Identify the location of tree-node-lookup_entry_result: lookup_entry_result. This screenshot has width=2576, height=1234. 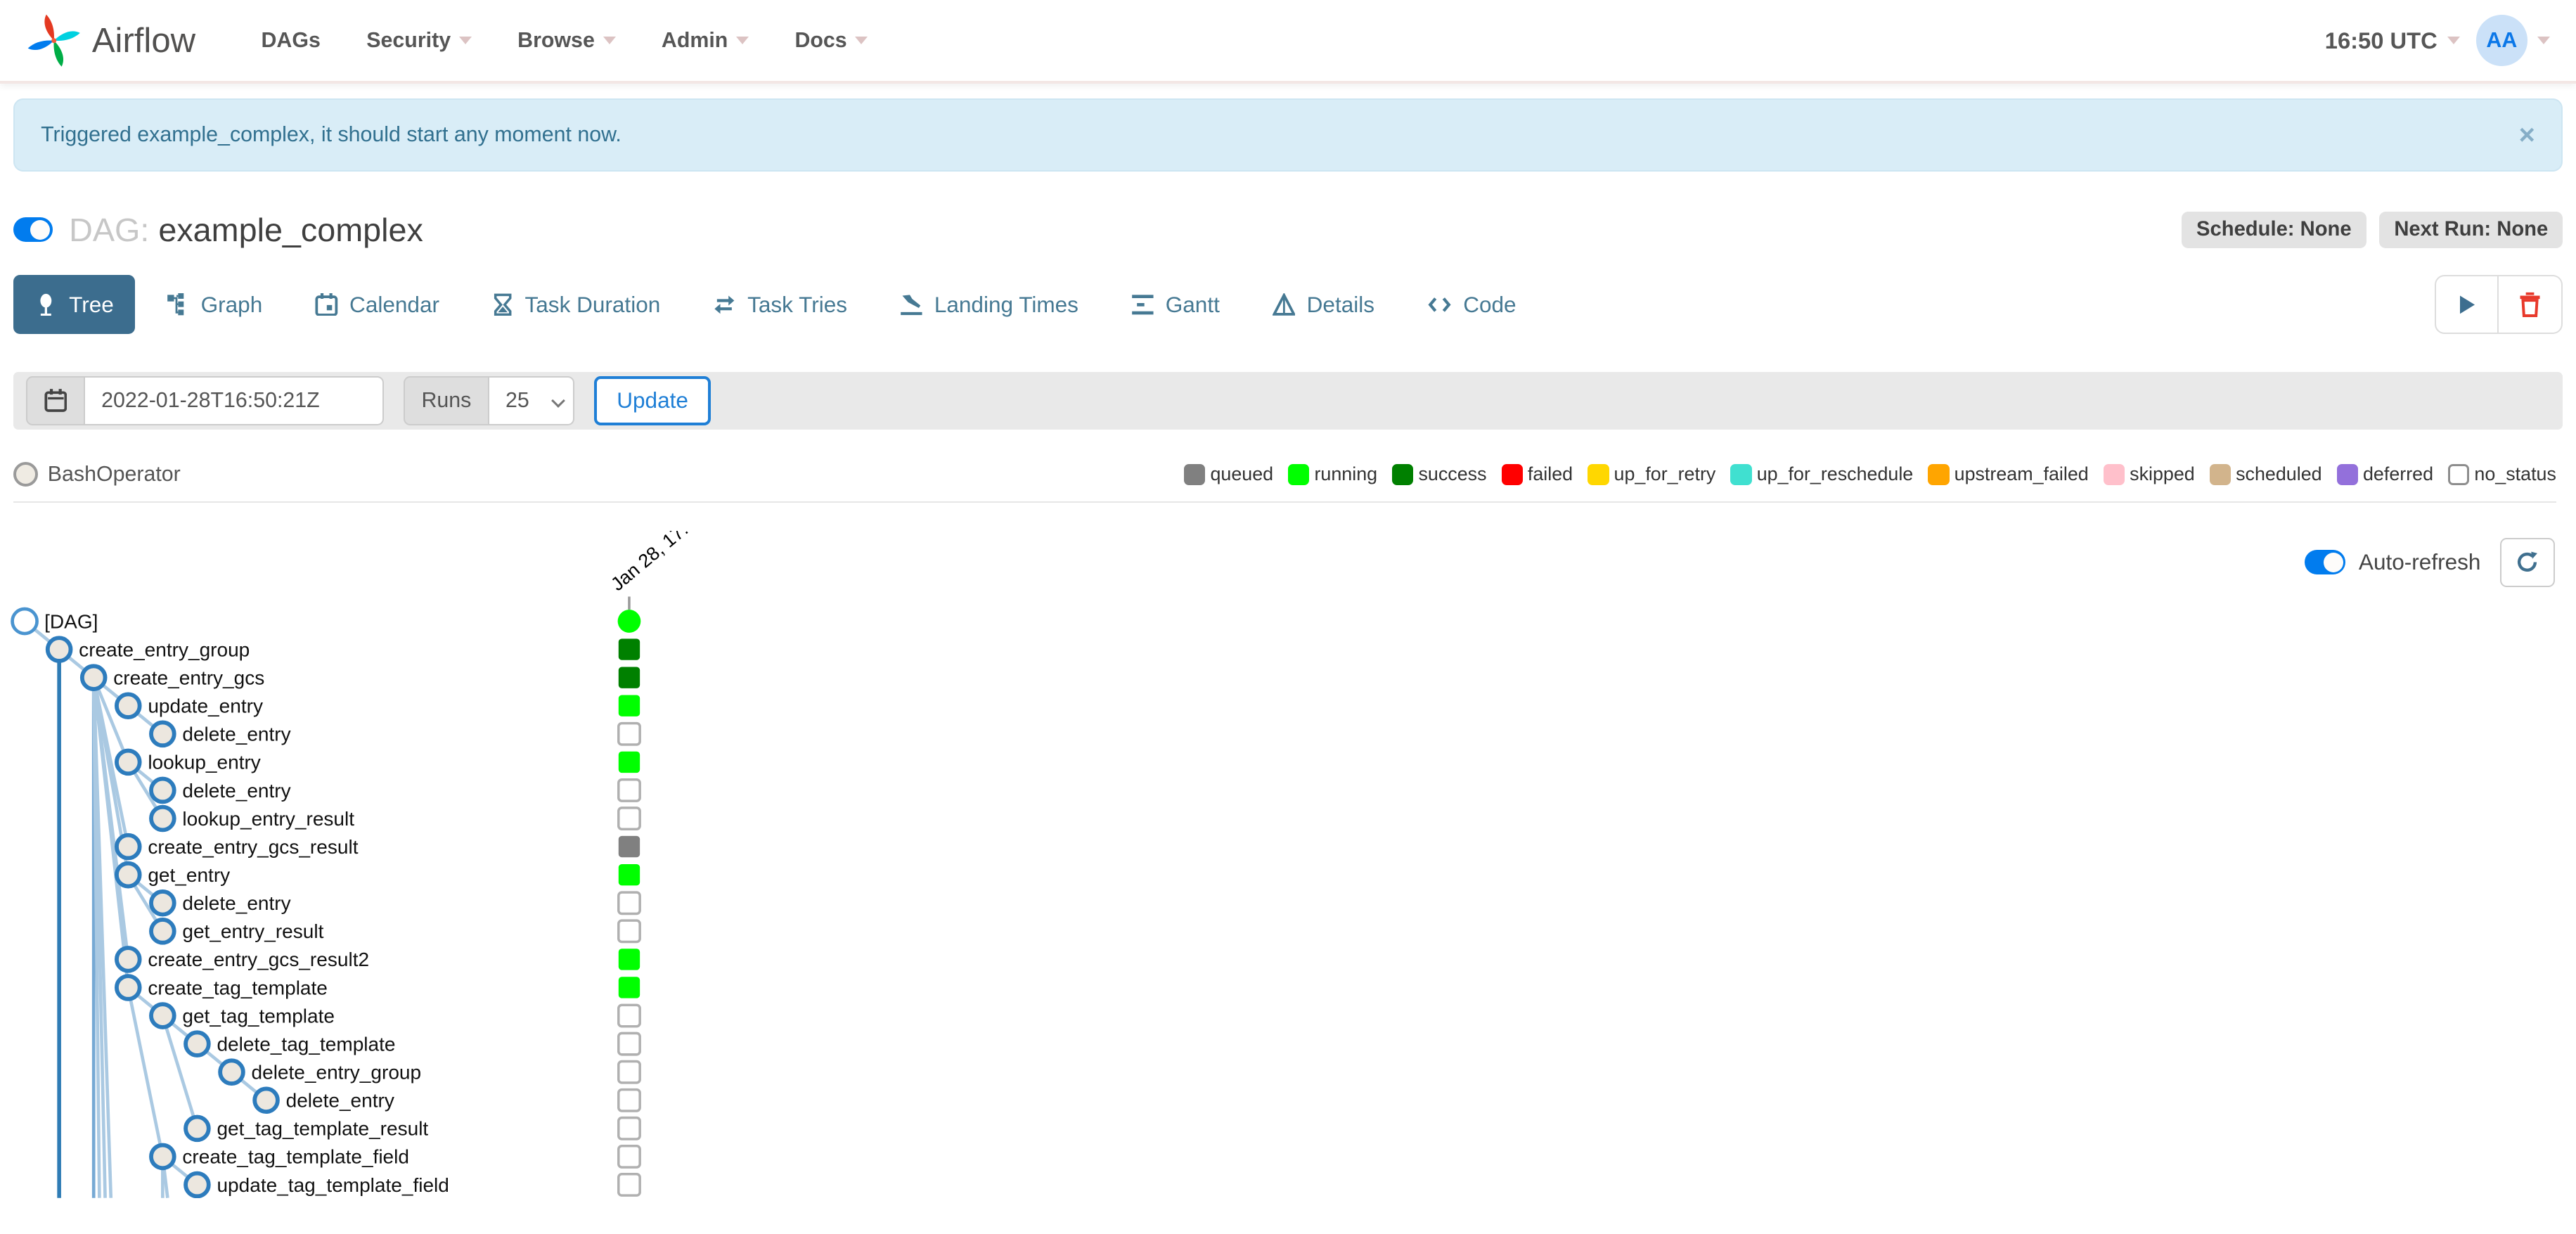
(251, 819).